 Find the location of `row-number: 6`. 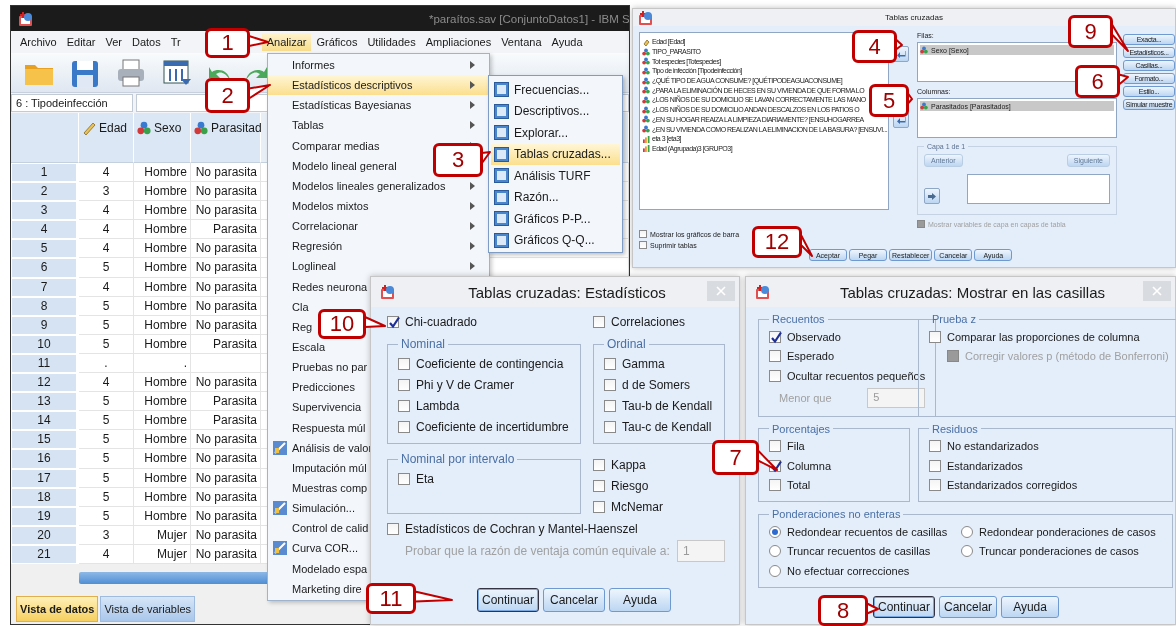

row-number: 6 is located at coordinates (45, 268).